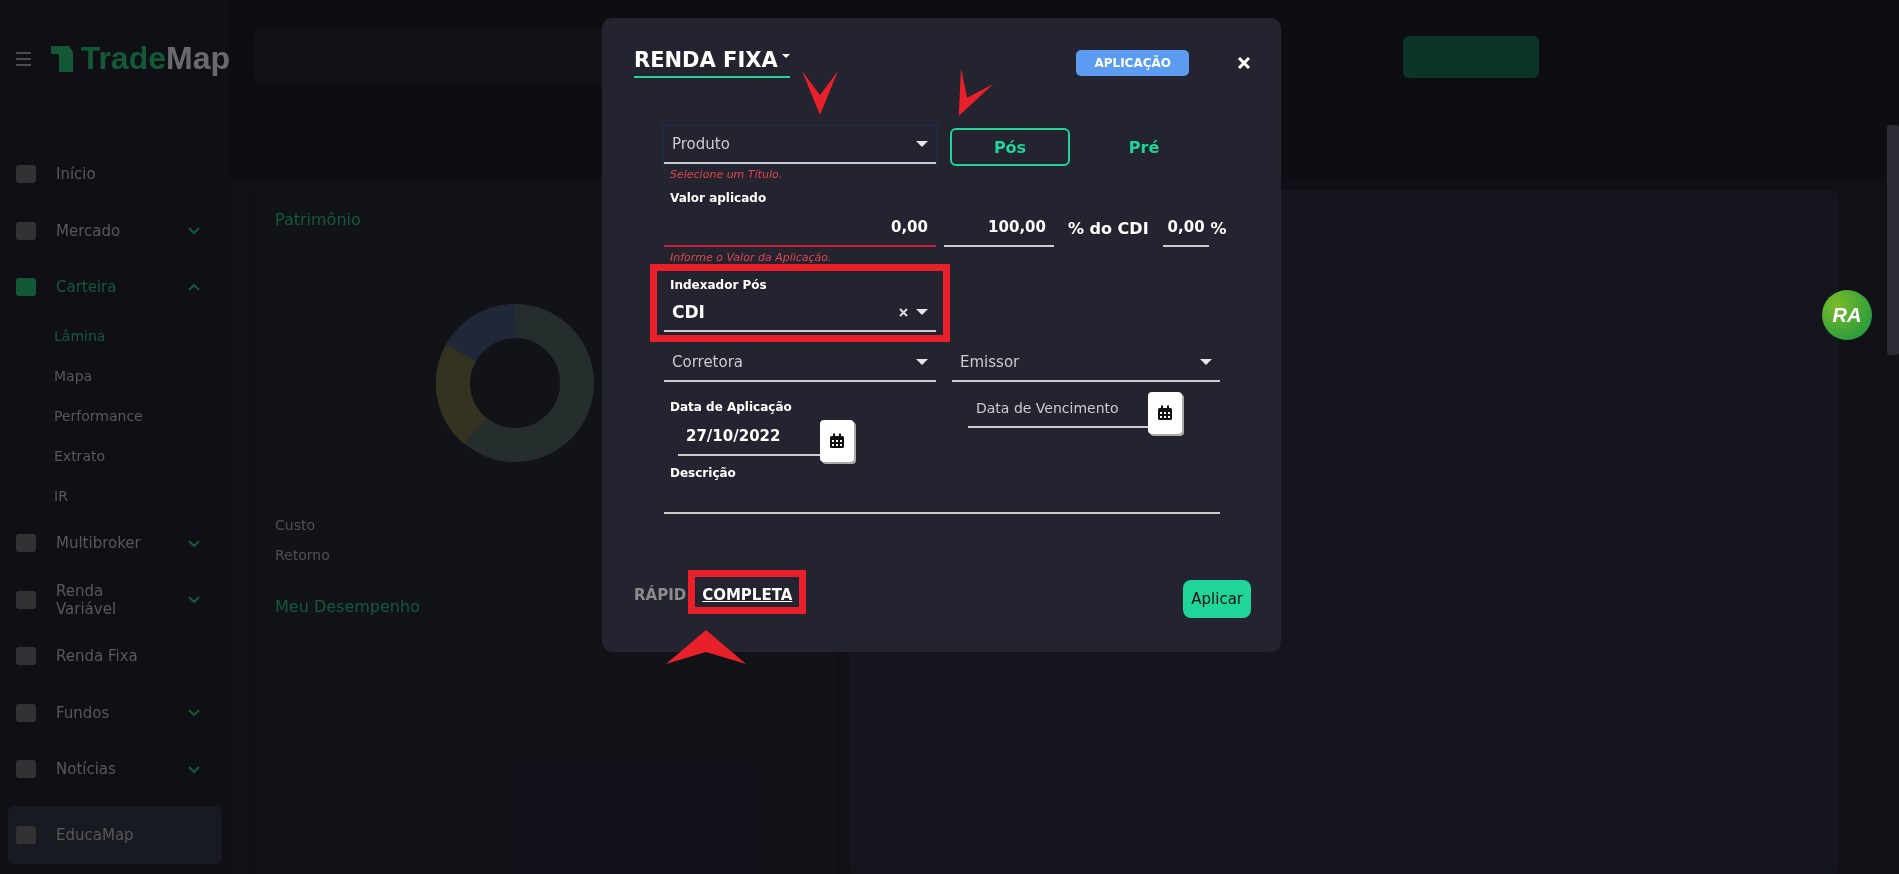  What do you see at coordinates (751, 257) in the screenshot?
I see `error-text: Informe o Valor da Aplicação.` at bounding box center [751, 257].